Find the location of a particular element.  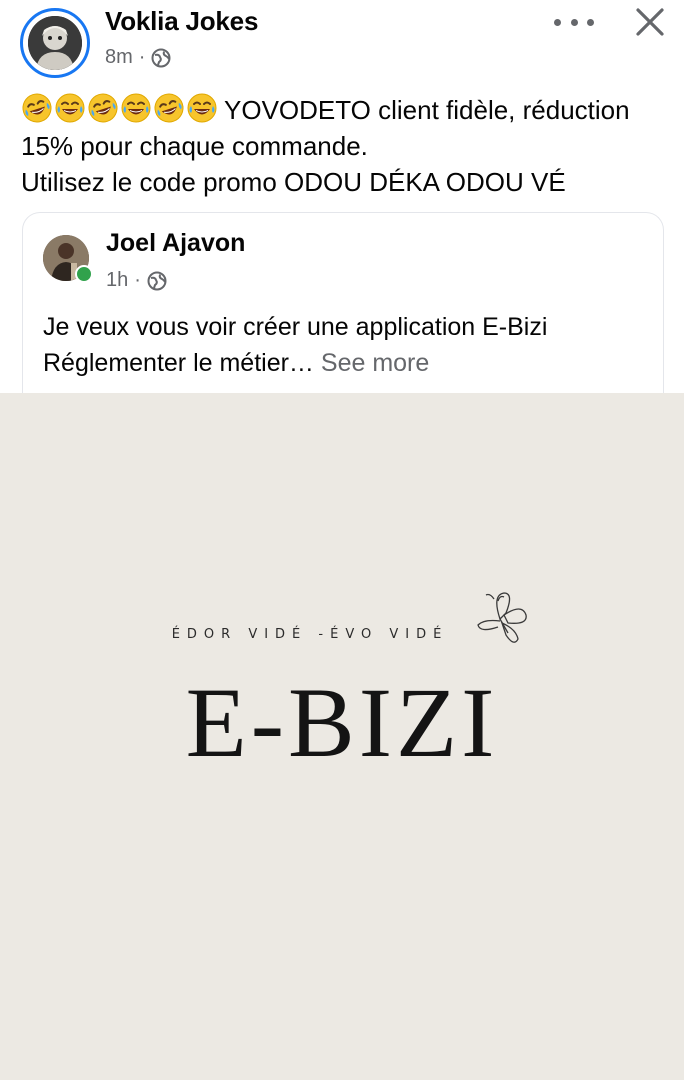

close-icon is located at coordinates (650, 22).